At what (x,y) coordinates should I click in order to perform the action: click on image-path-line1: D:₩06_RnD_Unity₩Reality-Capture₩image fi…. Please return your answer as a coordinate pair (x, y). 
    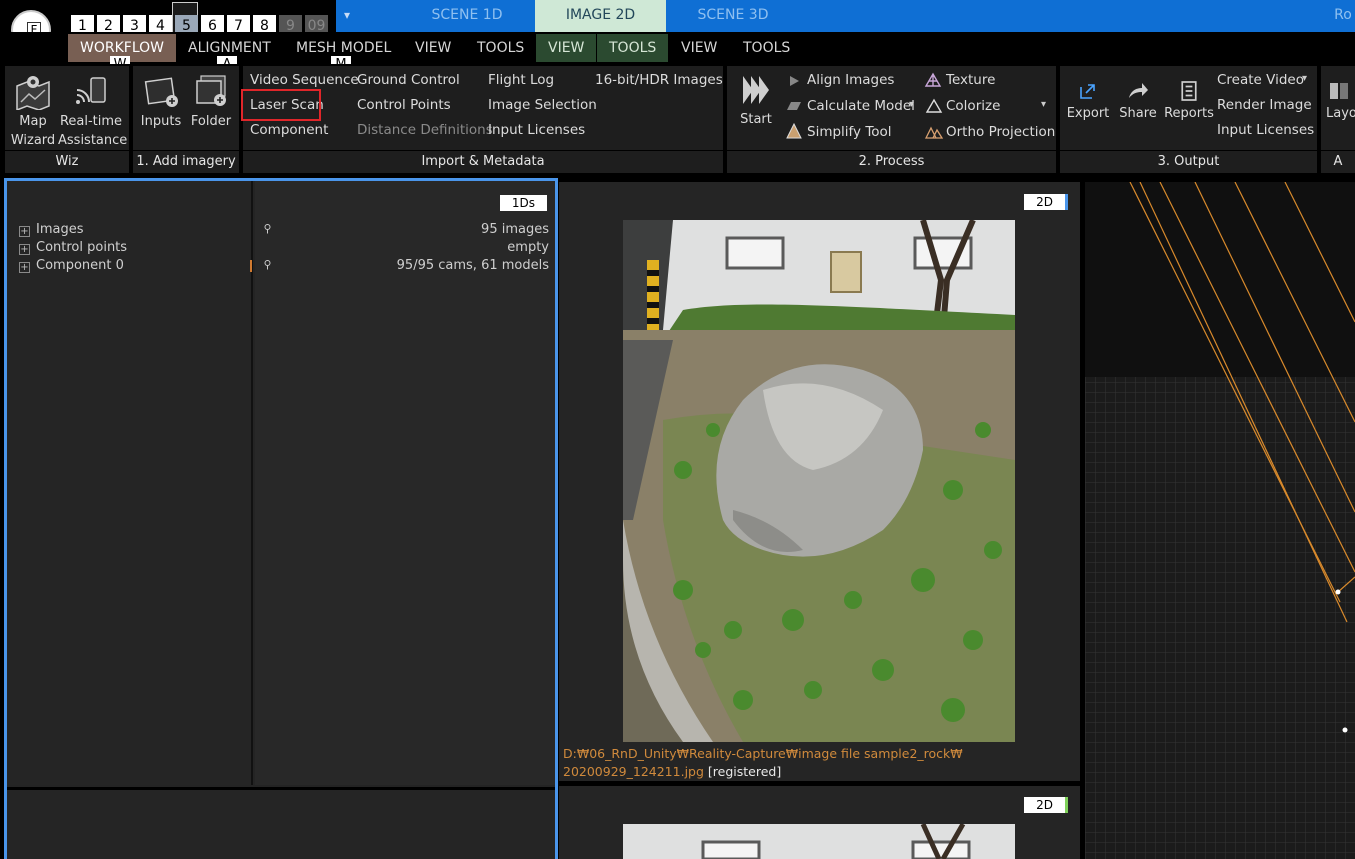
    Looking at the image, I should click on (763, 753).